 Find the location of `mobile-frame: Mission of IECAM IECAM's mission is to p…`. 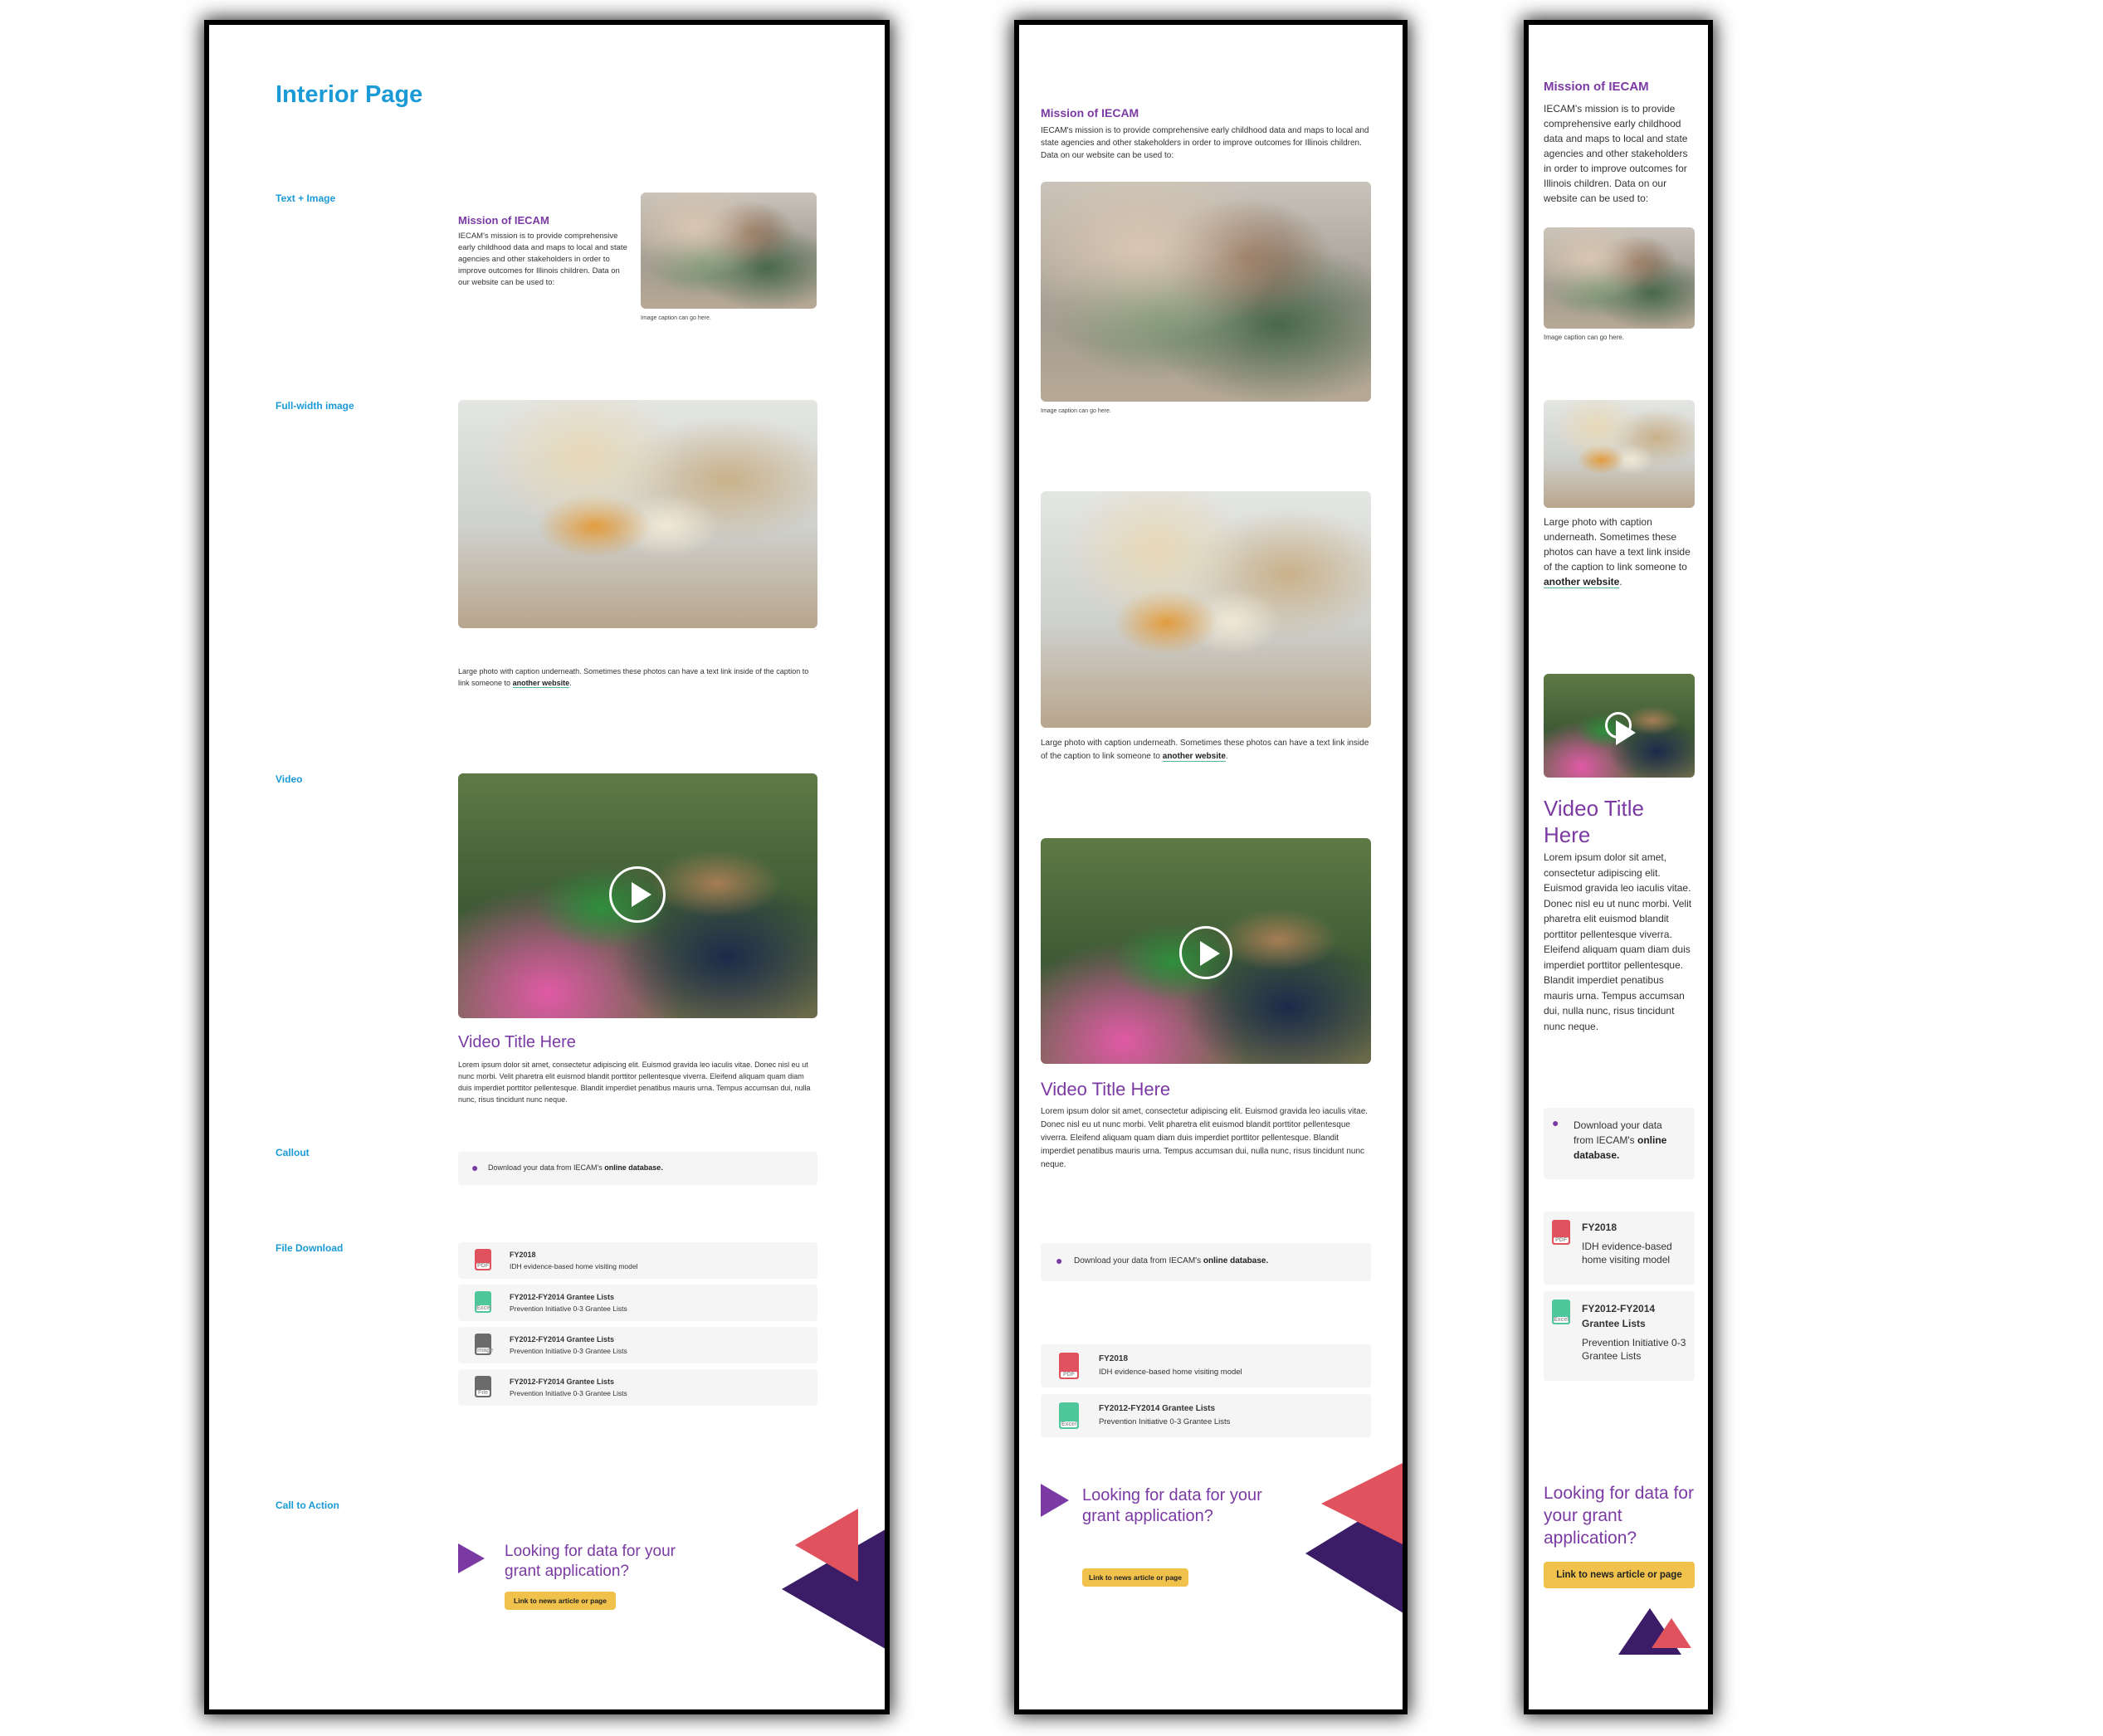

mobile-frame: Mission of IECAM IECAM's mission is to p… is located at coordinates (1618, 867).